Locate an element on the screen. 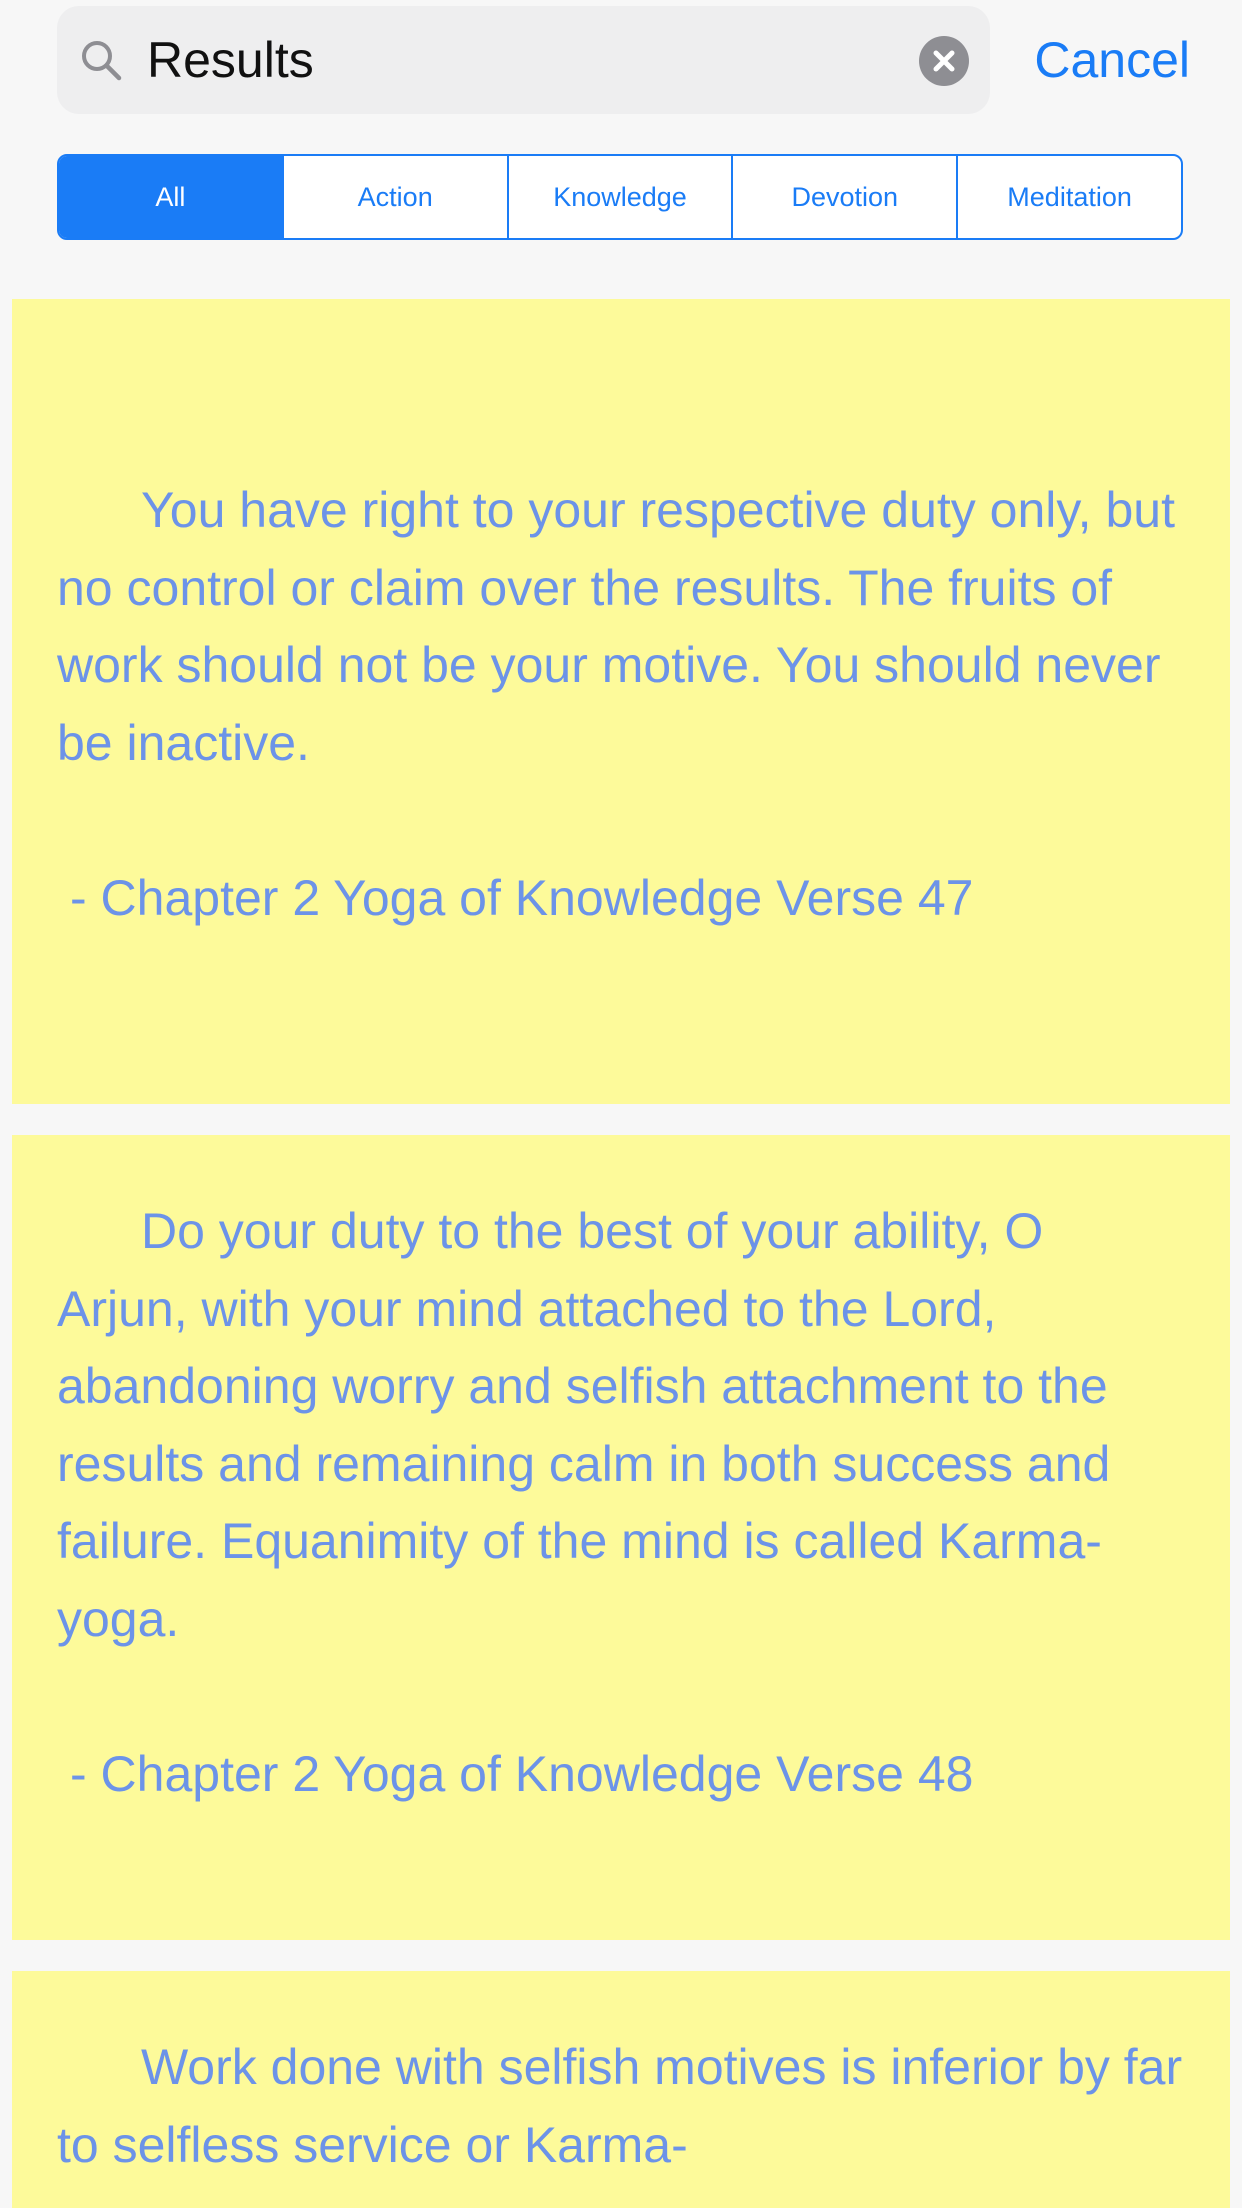 Image resolution: width=1242 pixels, height=2208 pixels. search-field is located at coordinates (523, 60).